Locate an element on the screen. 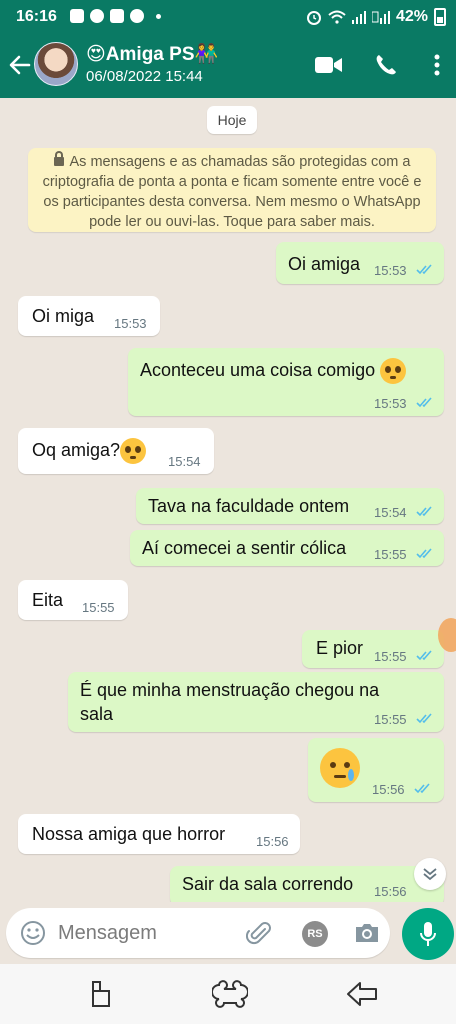 Image resolution: width=456 pixels, height=1024 pixels. more-options-button is located at coordinates (437, 65).